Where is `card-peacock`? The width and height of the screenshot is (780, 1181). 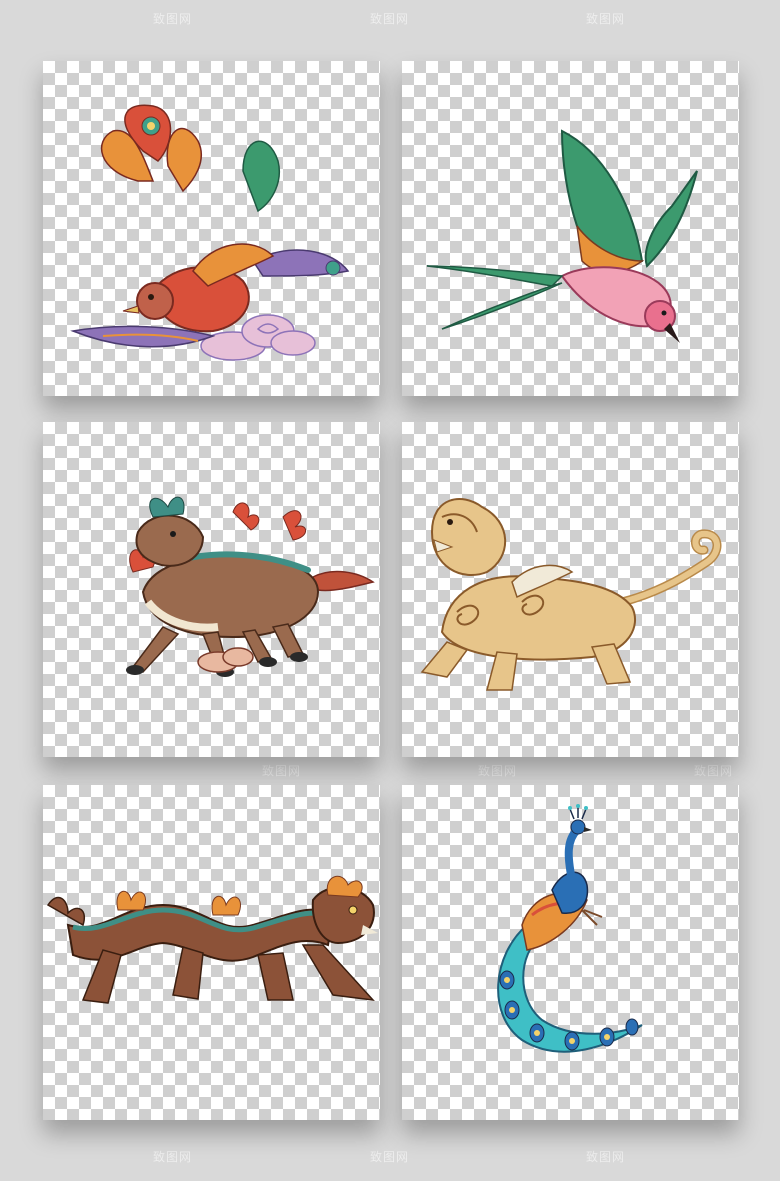
card-peacock is located at coordinates (570, 952).